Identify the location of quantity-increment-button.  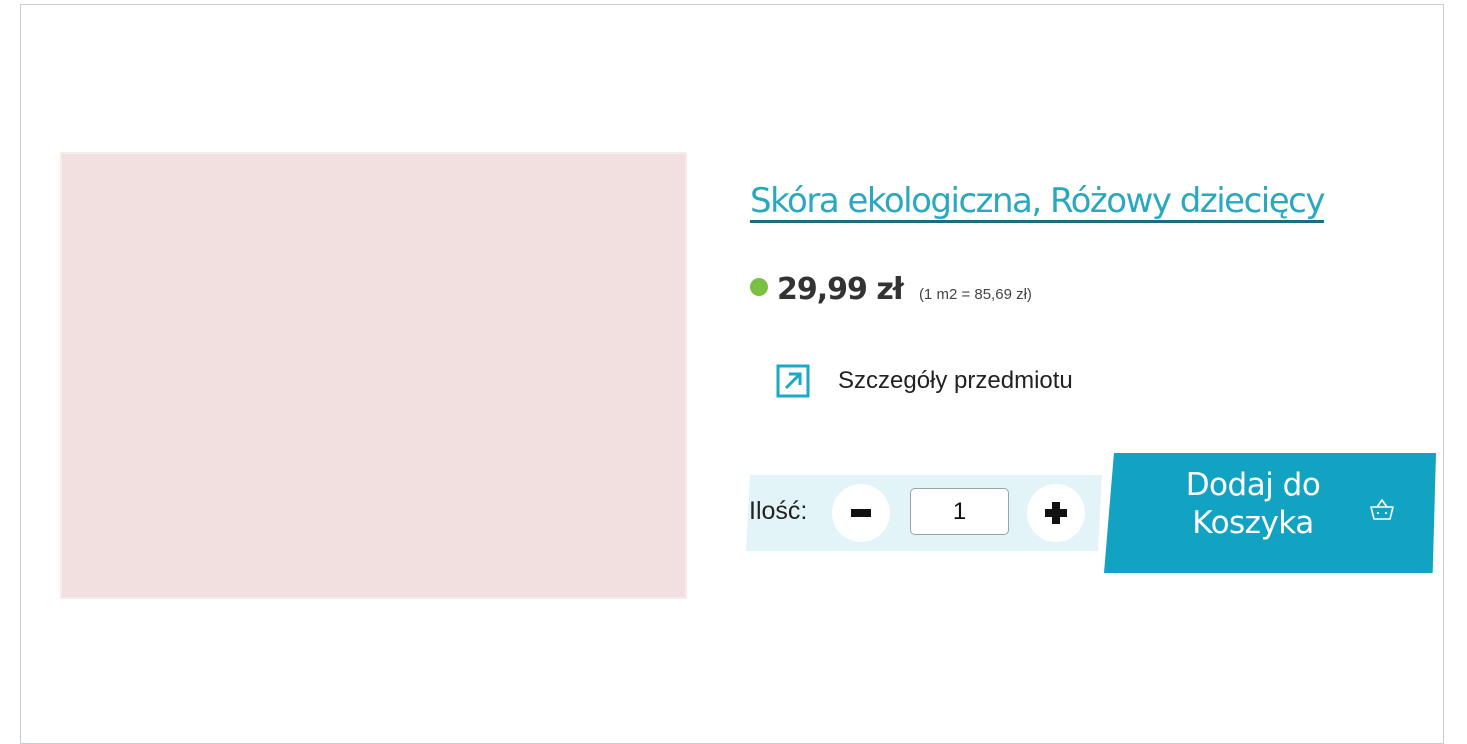
(1056, 513).